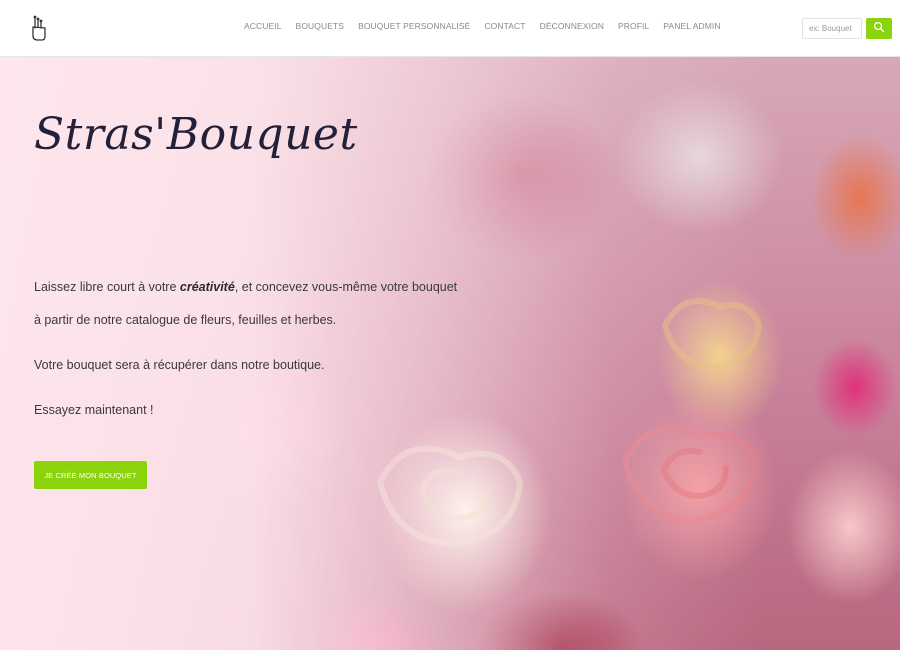  I want to click on search-input, so click(832, 28).